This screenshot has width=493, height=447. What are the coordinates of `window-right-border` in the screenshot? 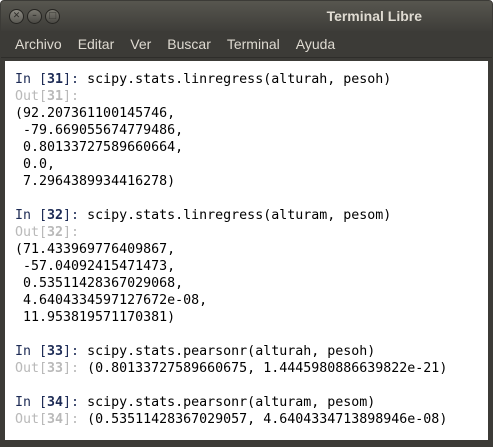 It's located at (490, 250).